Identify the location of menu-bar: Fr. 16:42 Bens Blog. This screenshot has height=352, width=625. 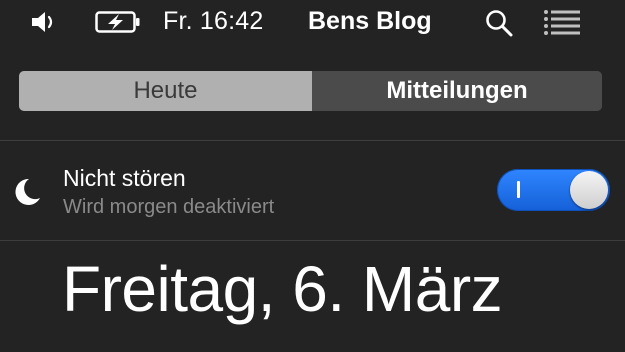
(312, 22).